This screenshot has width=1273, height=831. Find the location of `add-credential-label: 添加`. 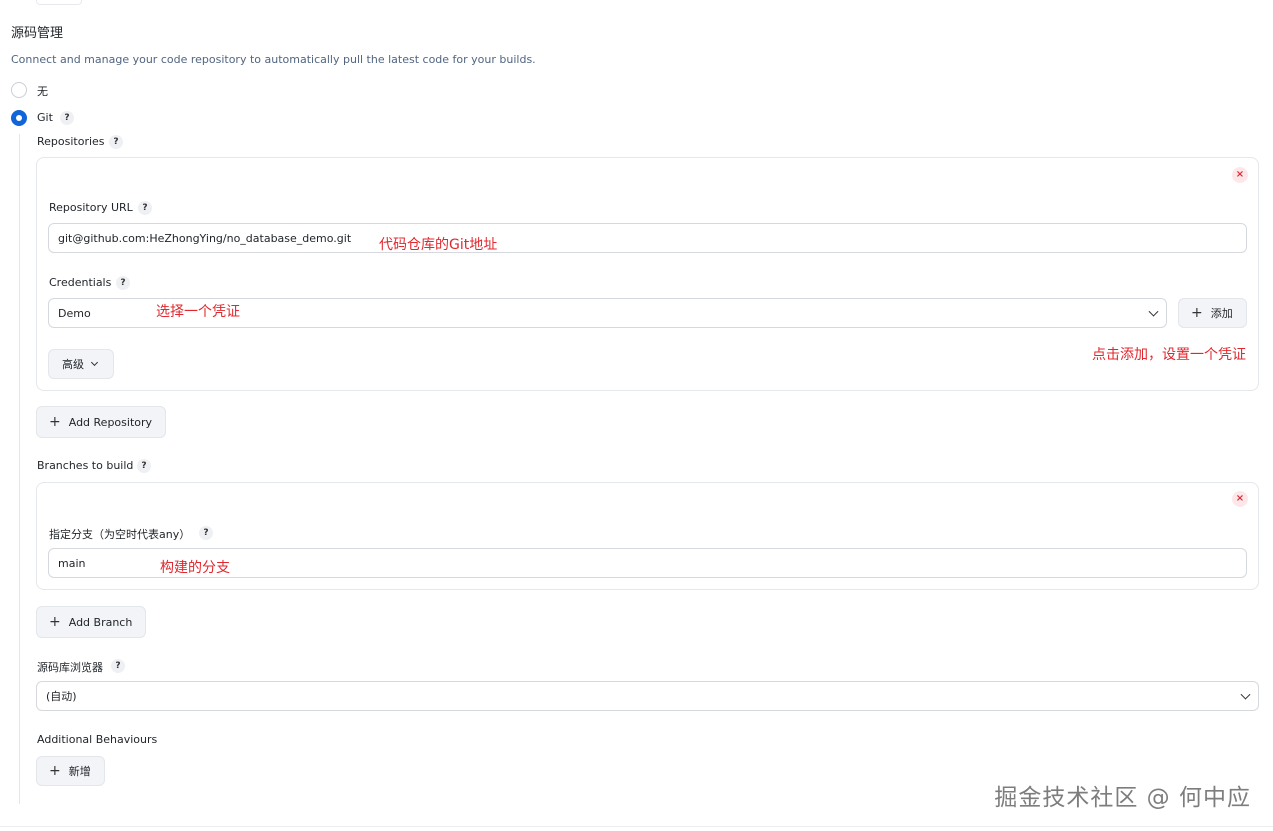

add-credential-label: 添加 is located at coordinates (1221, 313).